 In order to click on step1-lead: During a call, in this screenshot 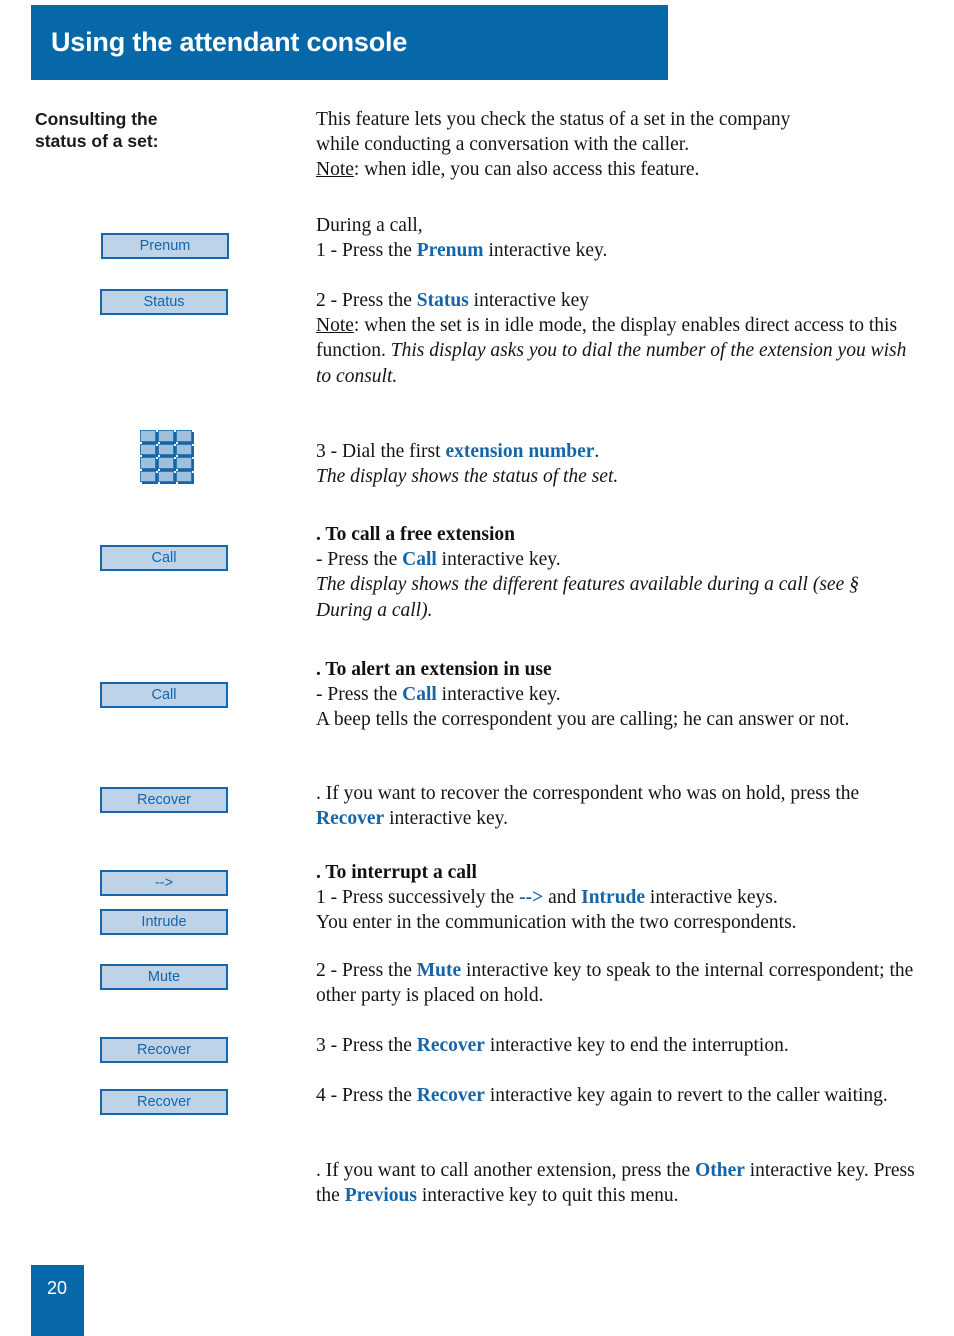, I will do `click(369, 225)`.